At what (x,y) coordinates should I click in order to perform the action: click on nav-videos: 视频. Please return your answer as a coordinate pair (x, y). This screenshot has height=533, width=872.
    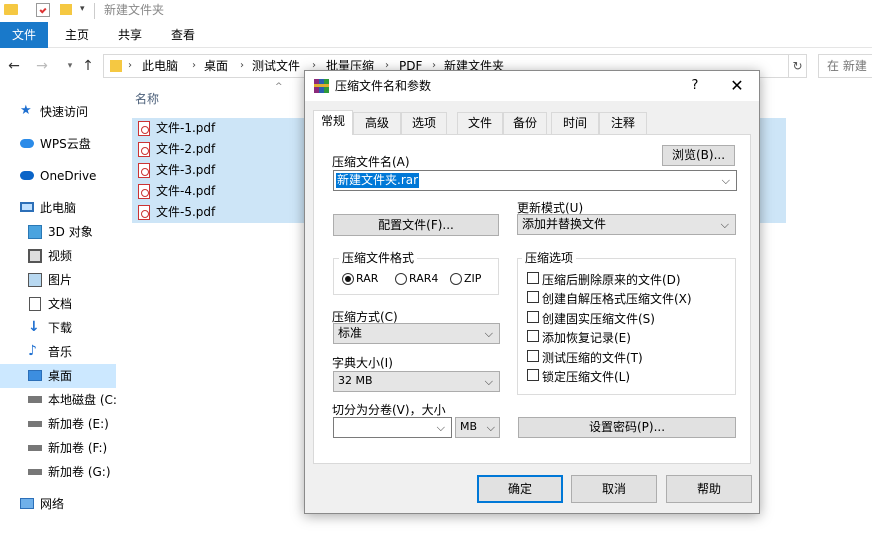
    Looking at the image, I should click on (58, 256).